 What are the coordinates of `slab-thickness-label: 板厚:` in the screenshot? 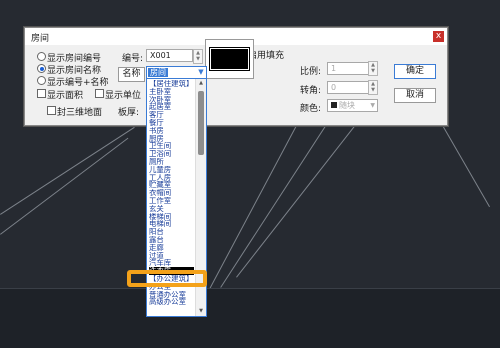 It's located at (129, 113).